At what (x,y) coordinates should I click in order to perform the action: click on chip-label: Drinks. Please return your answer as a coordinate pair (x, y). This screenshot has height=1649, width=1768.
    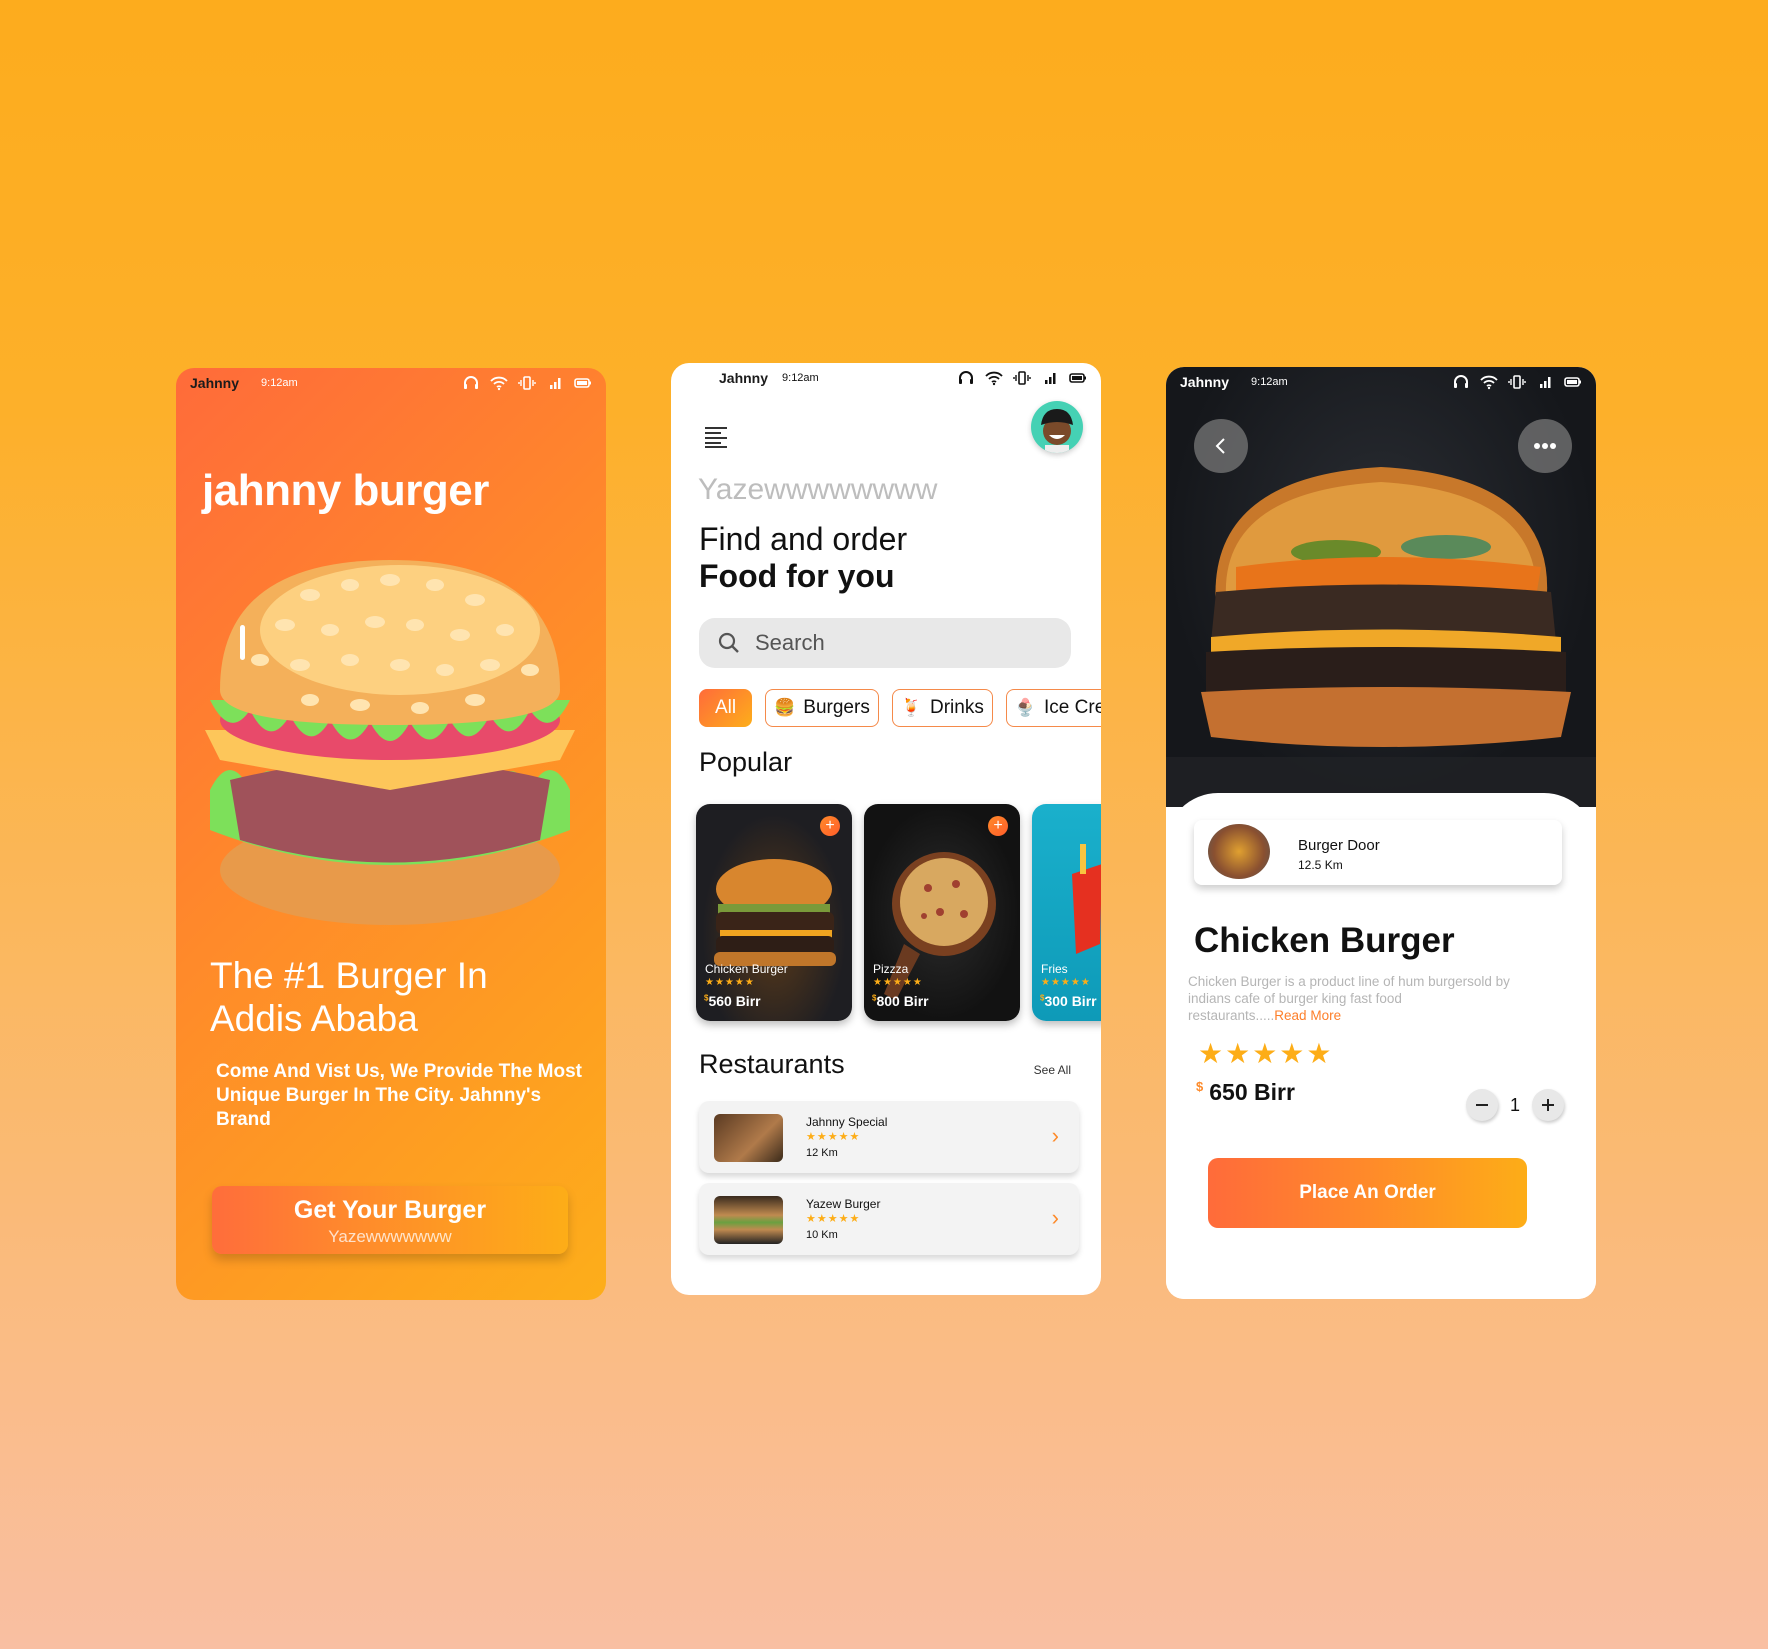
    Looking at the image, I should click on (957, 707).